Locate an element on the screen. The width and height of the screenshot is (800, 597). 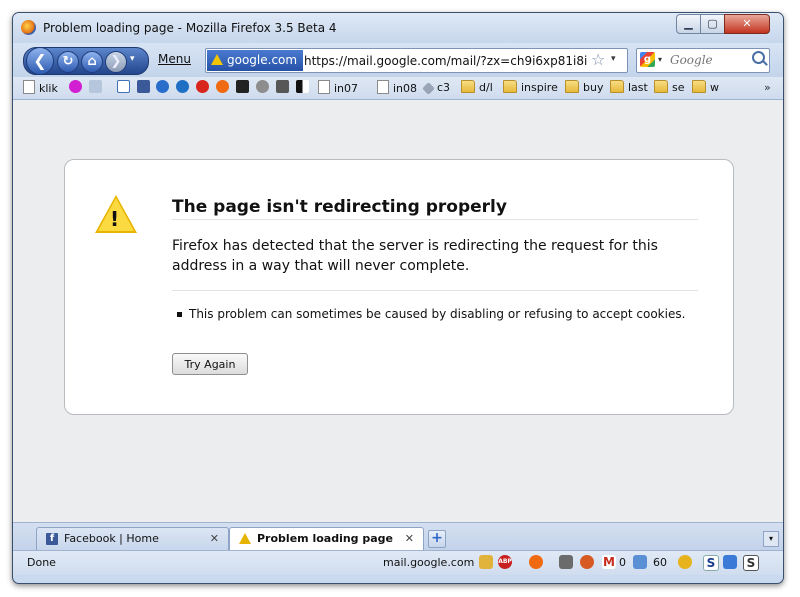
maximize-button: ▢ is located at coordinates (712, 24).